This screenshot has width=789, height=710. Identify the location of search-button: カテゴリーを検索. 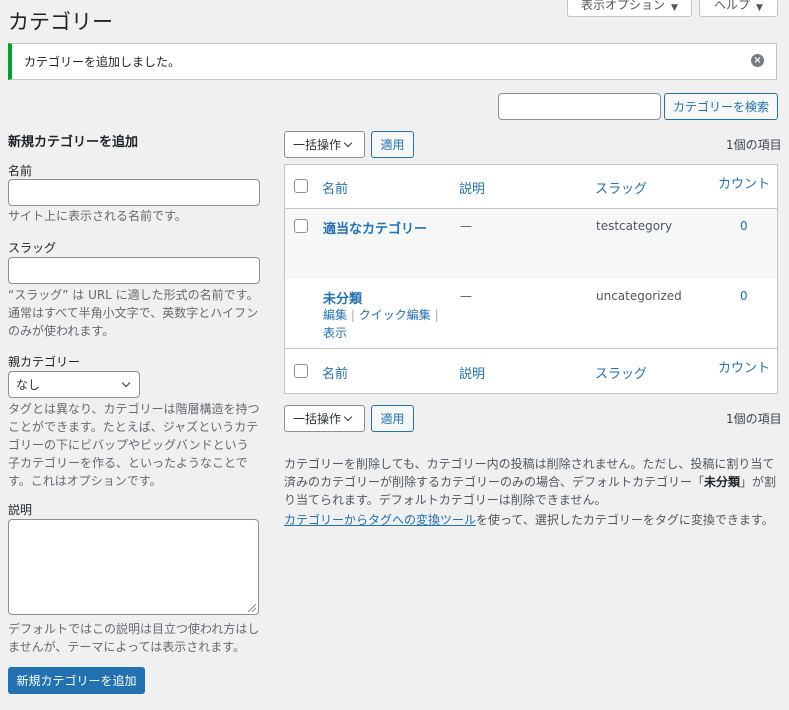
(721, 106).